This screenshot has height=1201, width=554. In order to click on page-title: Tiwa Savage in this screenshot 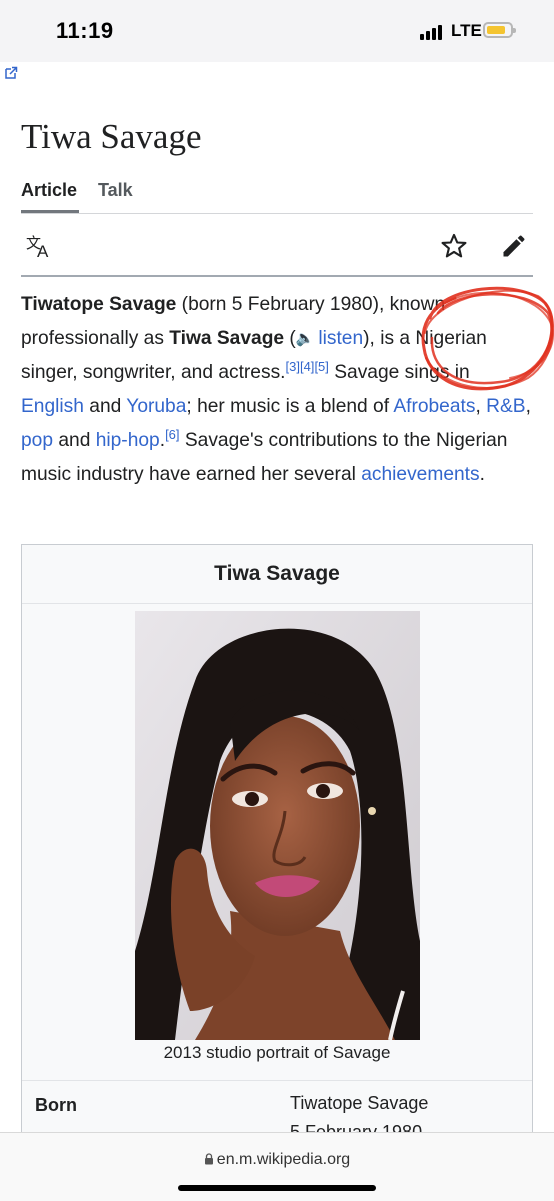, I will do `click(111, 136)`.